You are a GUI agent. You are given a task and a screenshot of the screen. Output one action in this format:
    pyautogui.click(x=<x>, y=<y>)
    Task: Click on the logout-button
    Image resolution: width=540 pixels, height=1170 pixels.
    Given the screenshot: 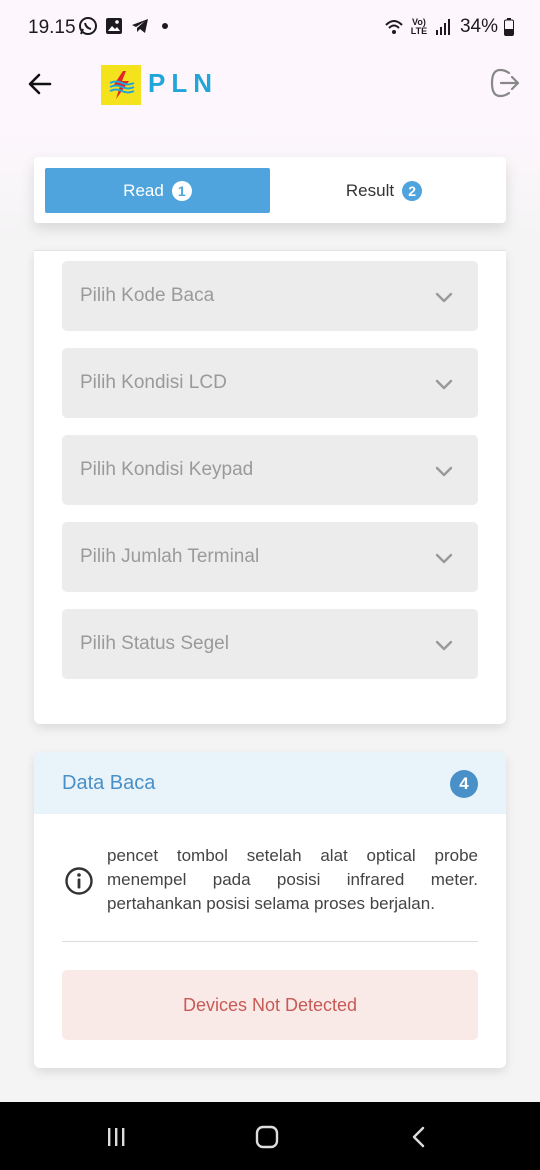 What is the action you would take?
    pyautogui.click(x=505, y=83)
    